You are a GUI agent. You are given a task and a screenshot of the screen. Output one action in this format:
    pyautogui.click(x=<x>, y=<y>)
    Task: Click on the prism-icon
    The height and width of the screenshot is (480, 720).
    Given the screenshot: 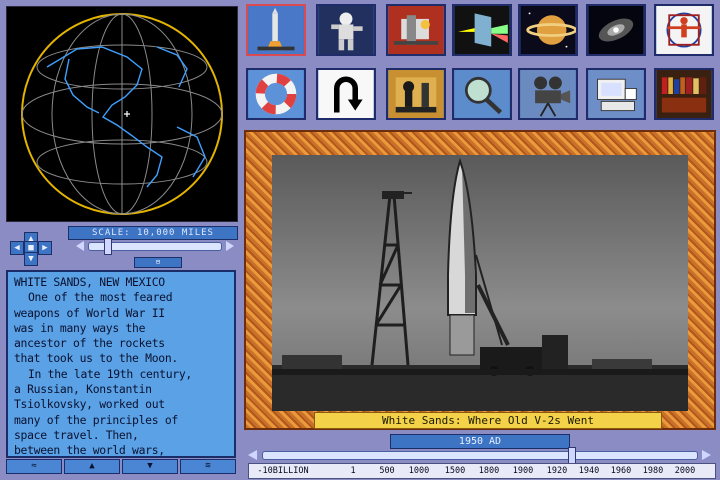 What is the action you would take?
    pyautogui.click(x=482, y=30)
    